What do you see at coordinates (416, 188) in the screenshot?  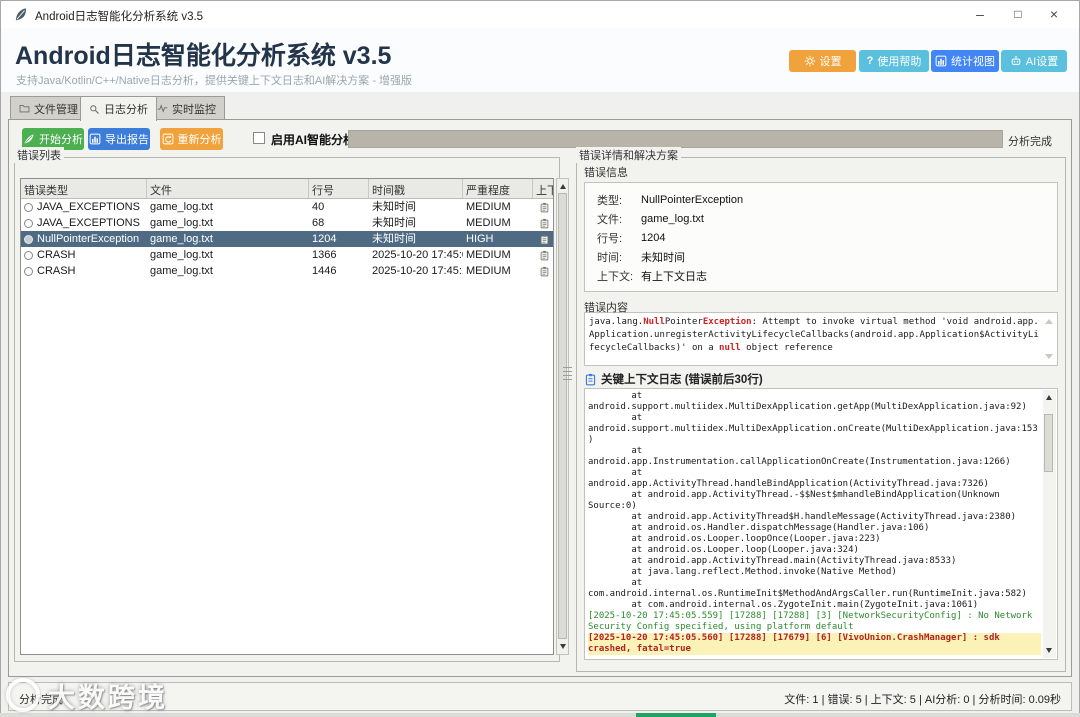 I see `column-timestamp: 时间戳` at bounding box center [416, 188].